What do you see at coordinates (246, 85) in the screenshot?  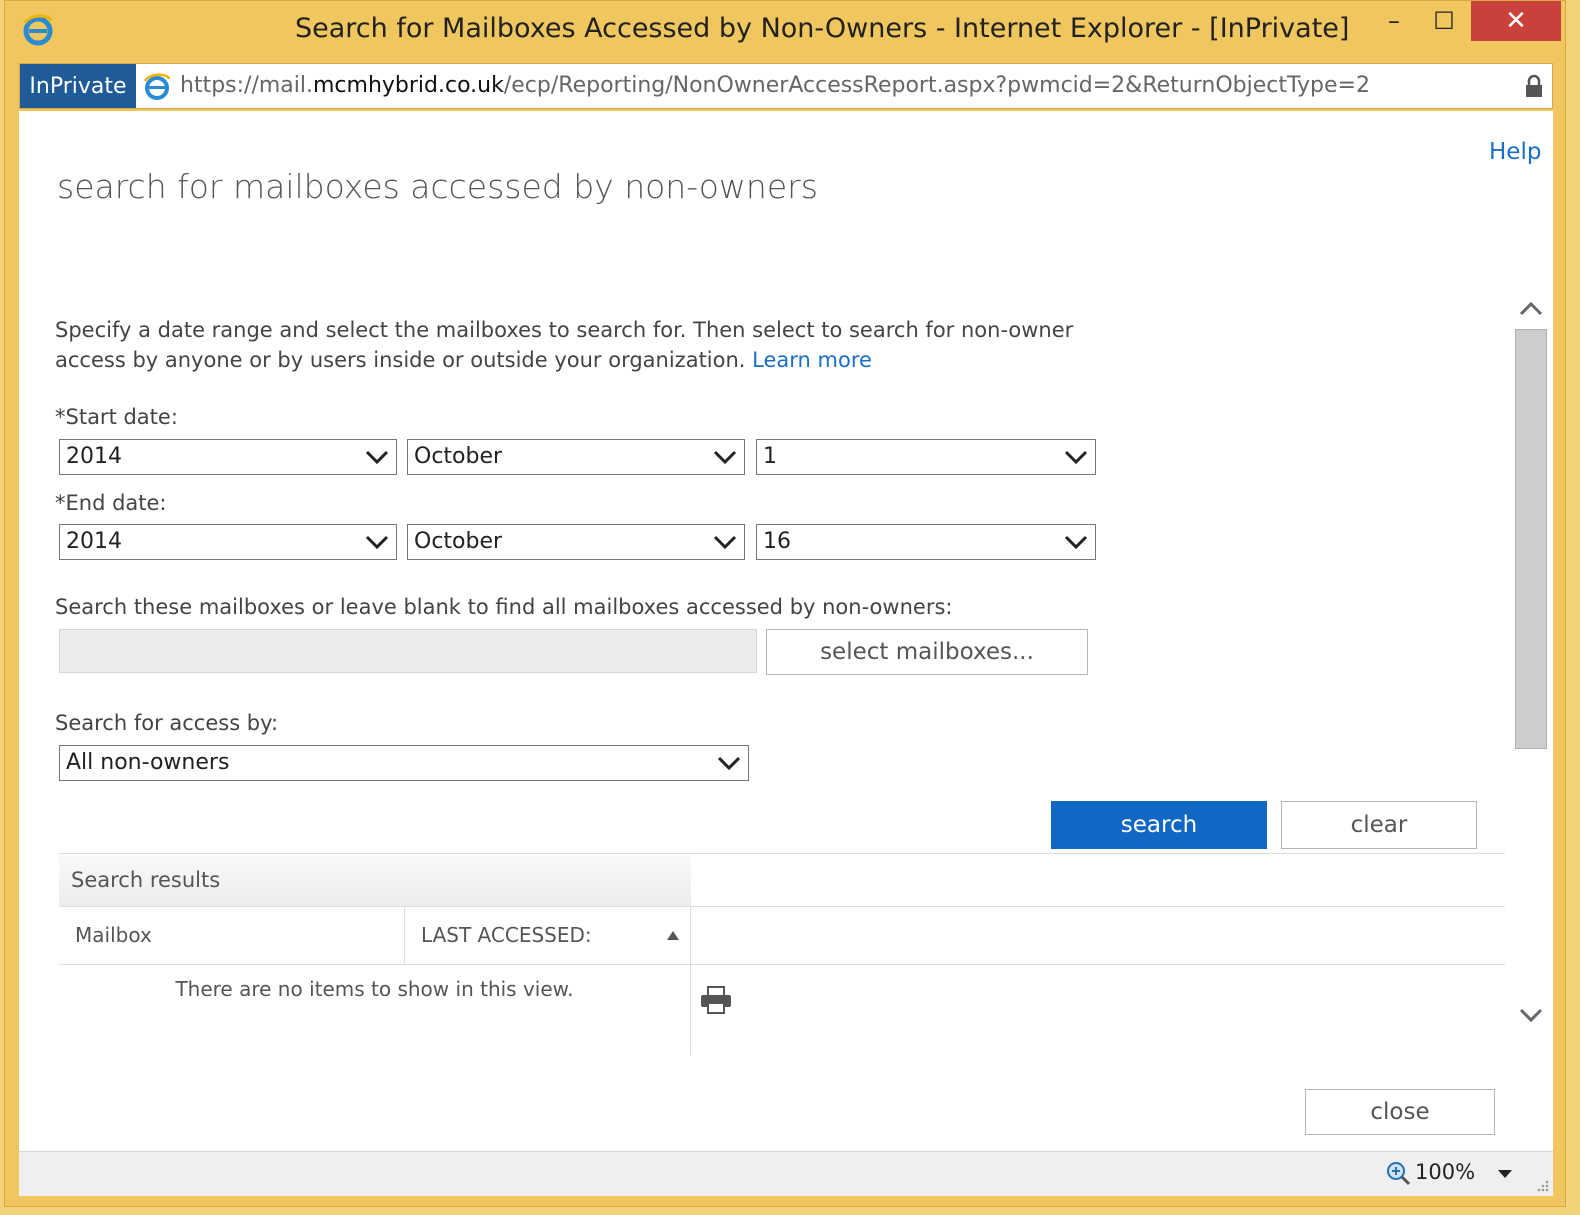 I see `url-scheme: https://mail.` at bounding box center [246, 85].